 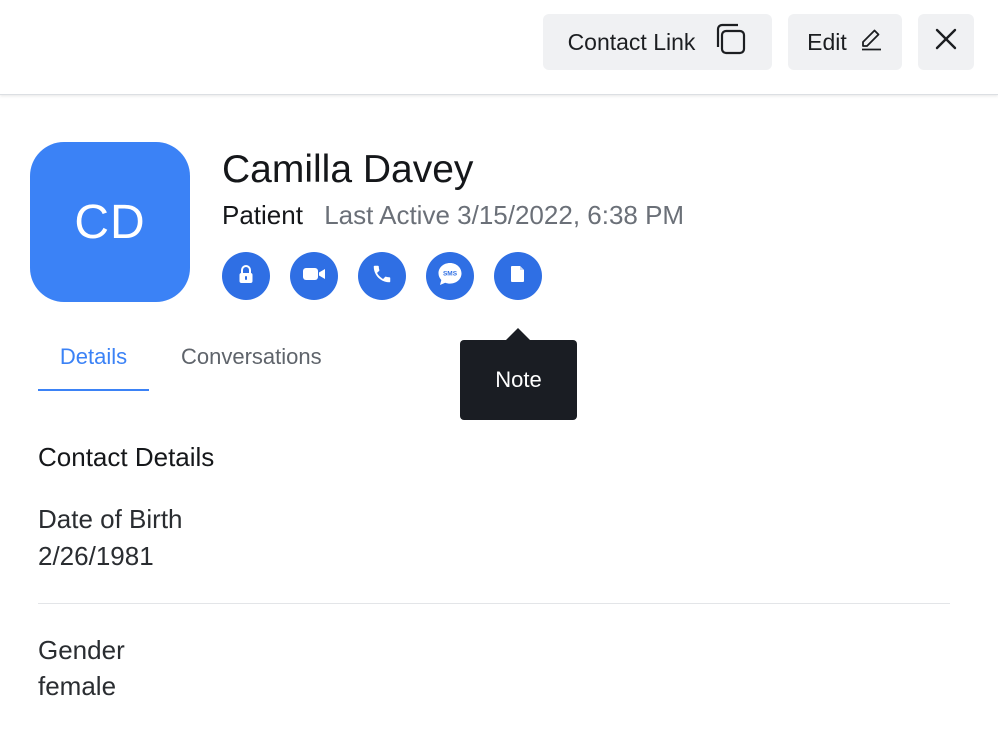 I want to click on avatar-initials: CD, so click(x=110, y=222).